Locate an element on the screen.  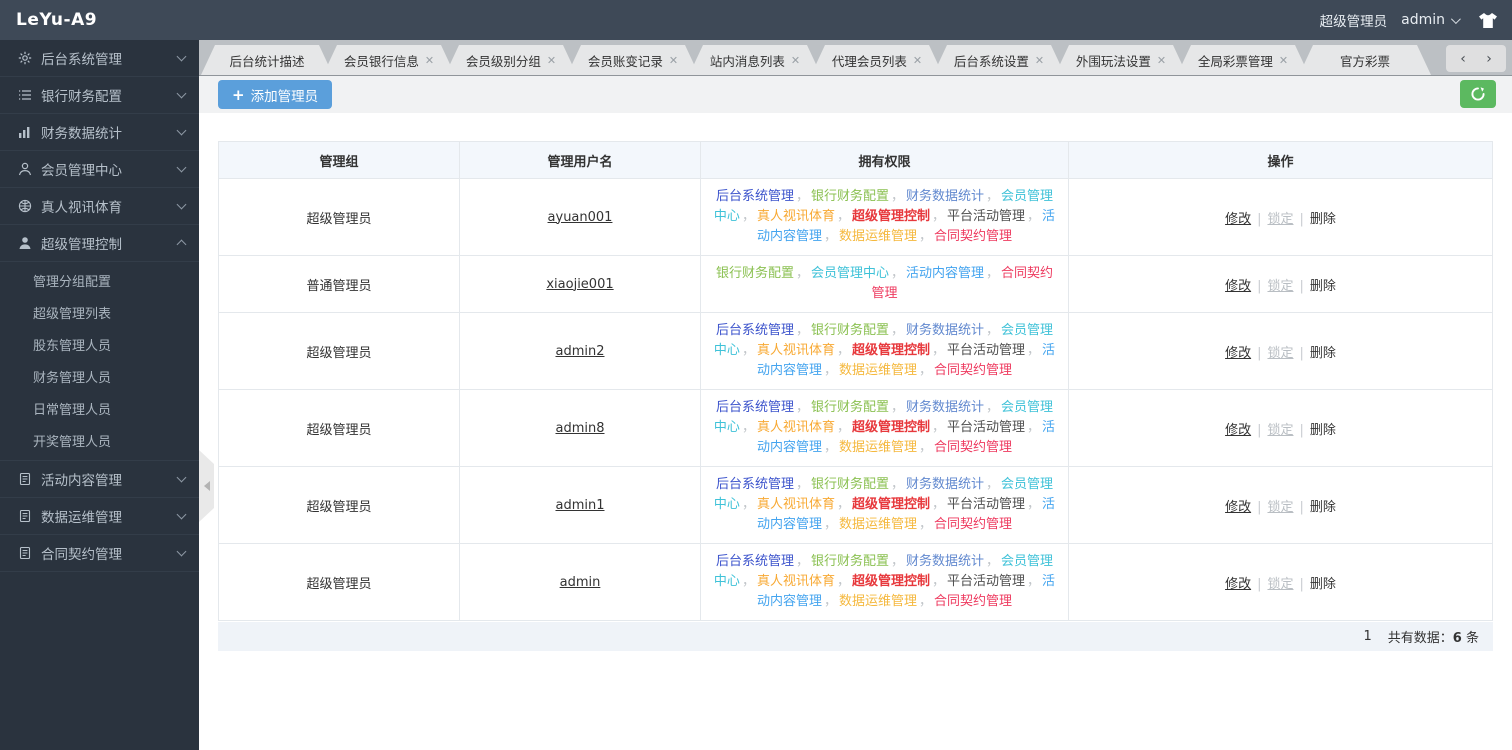
sidebar-subitem-0: 管理分组配置 is located at coordinates (99, 280).